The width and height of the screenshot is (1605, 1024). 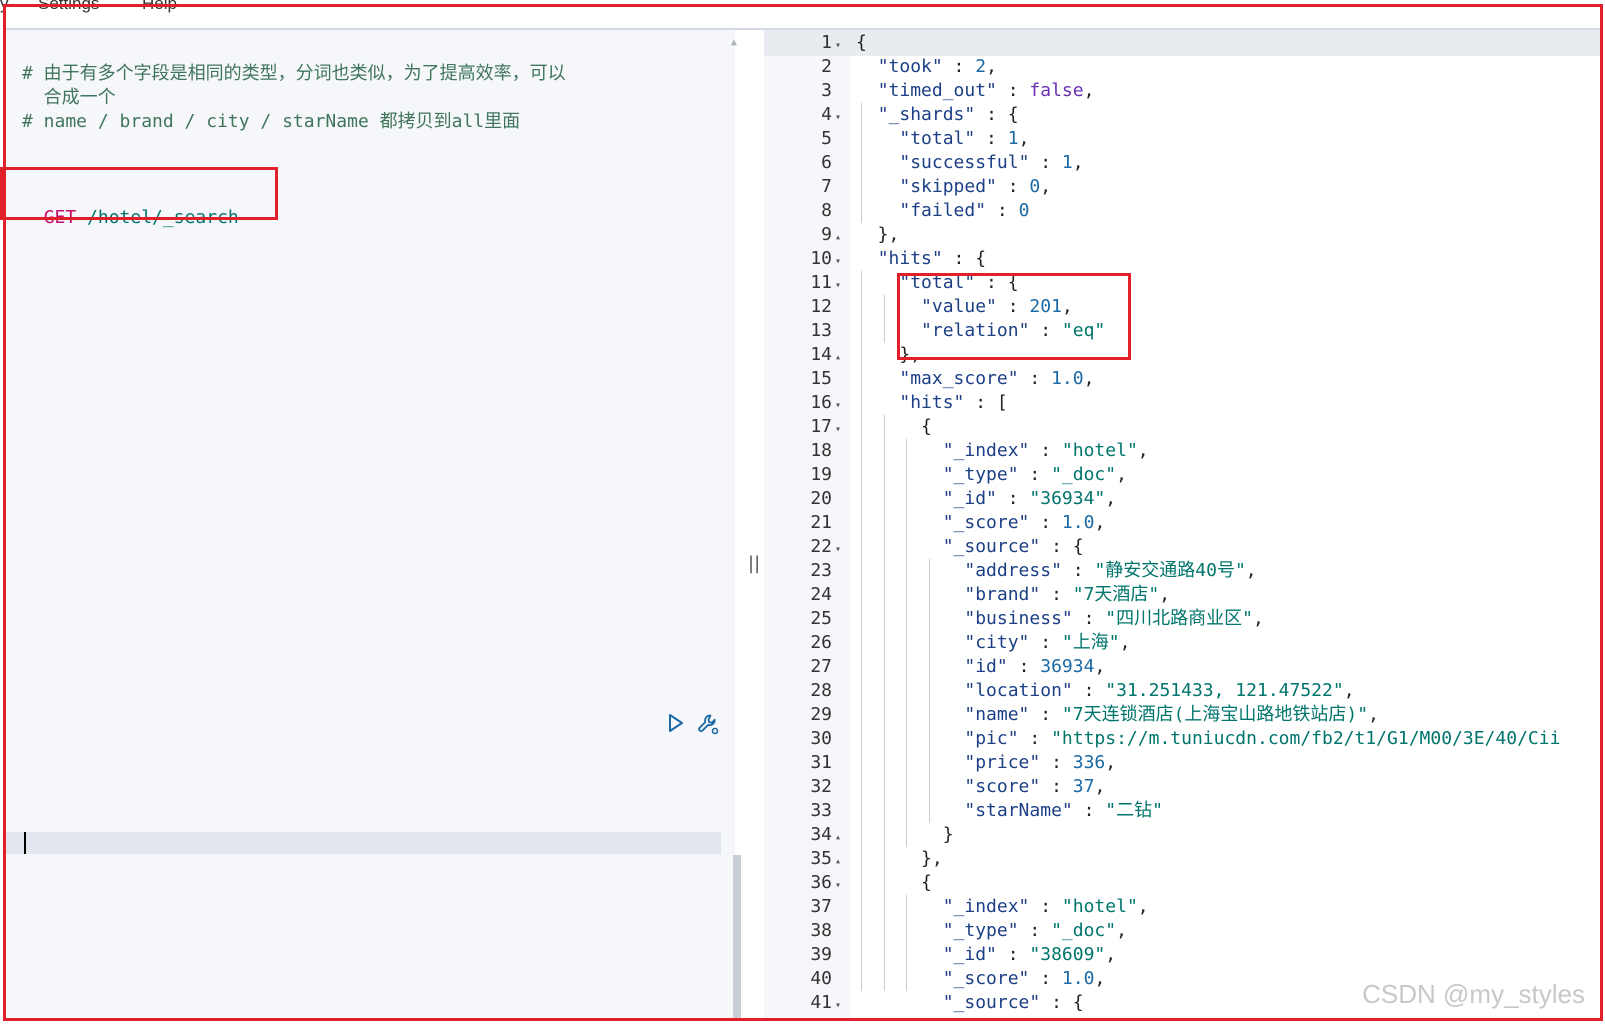 I want to click on line-number-text: 36, so click(x=821, y=882).